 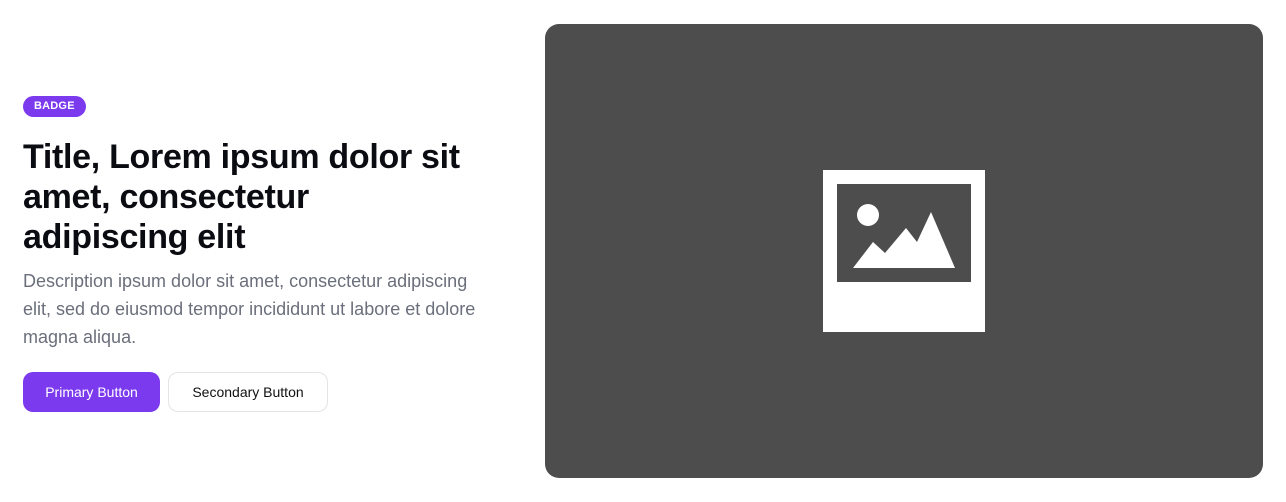 What do you see at coordinates (248, 392) in the screenshot?
I see `secondary-button: Secondary Button` at bounding box center [248, 392].